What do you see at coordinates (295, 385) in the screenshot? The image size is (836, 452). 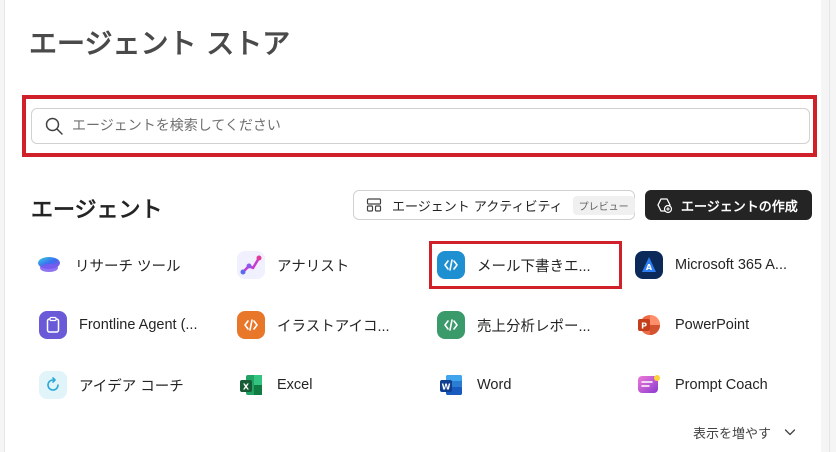 I see `agent-item-label: Excel` at bounding box center [295, 385].